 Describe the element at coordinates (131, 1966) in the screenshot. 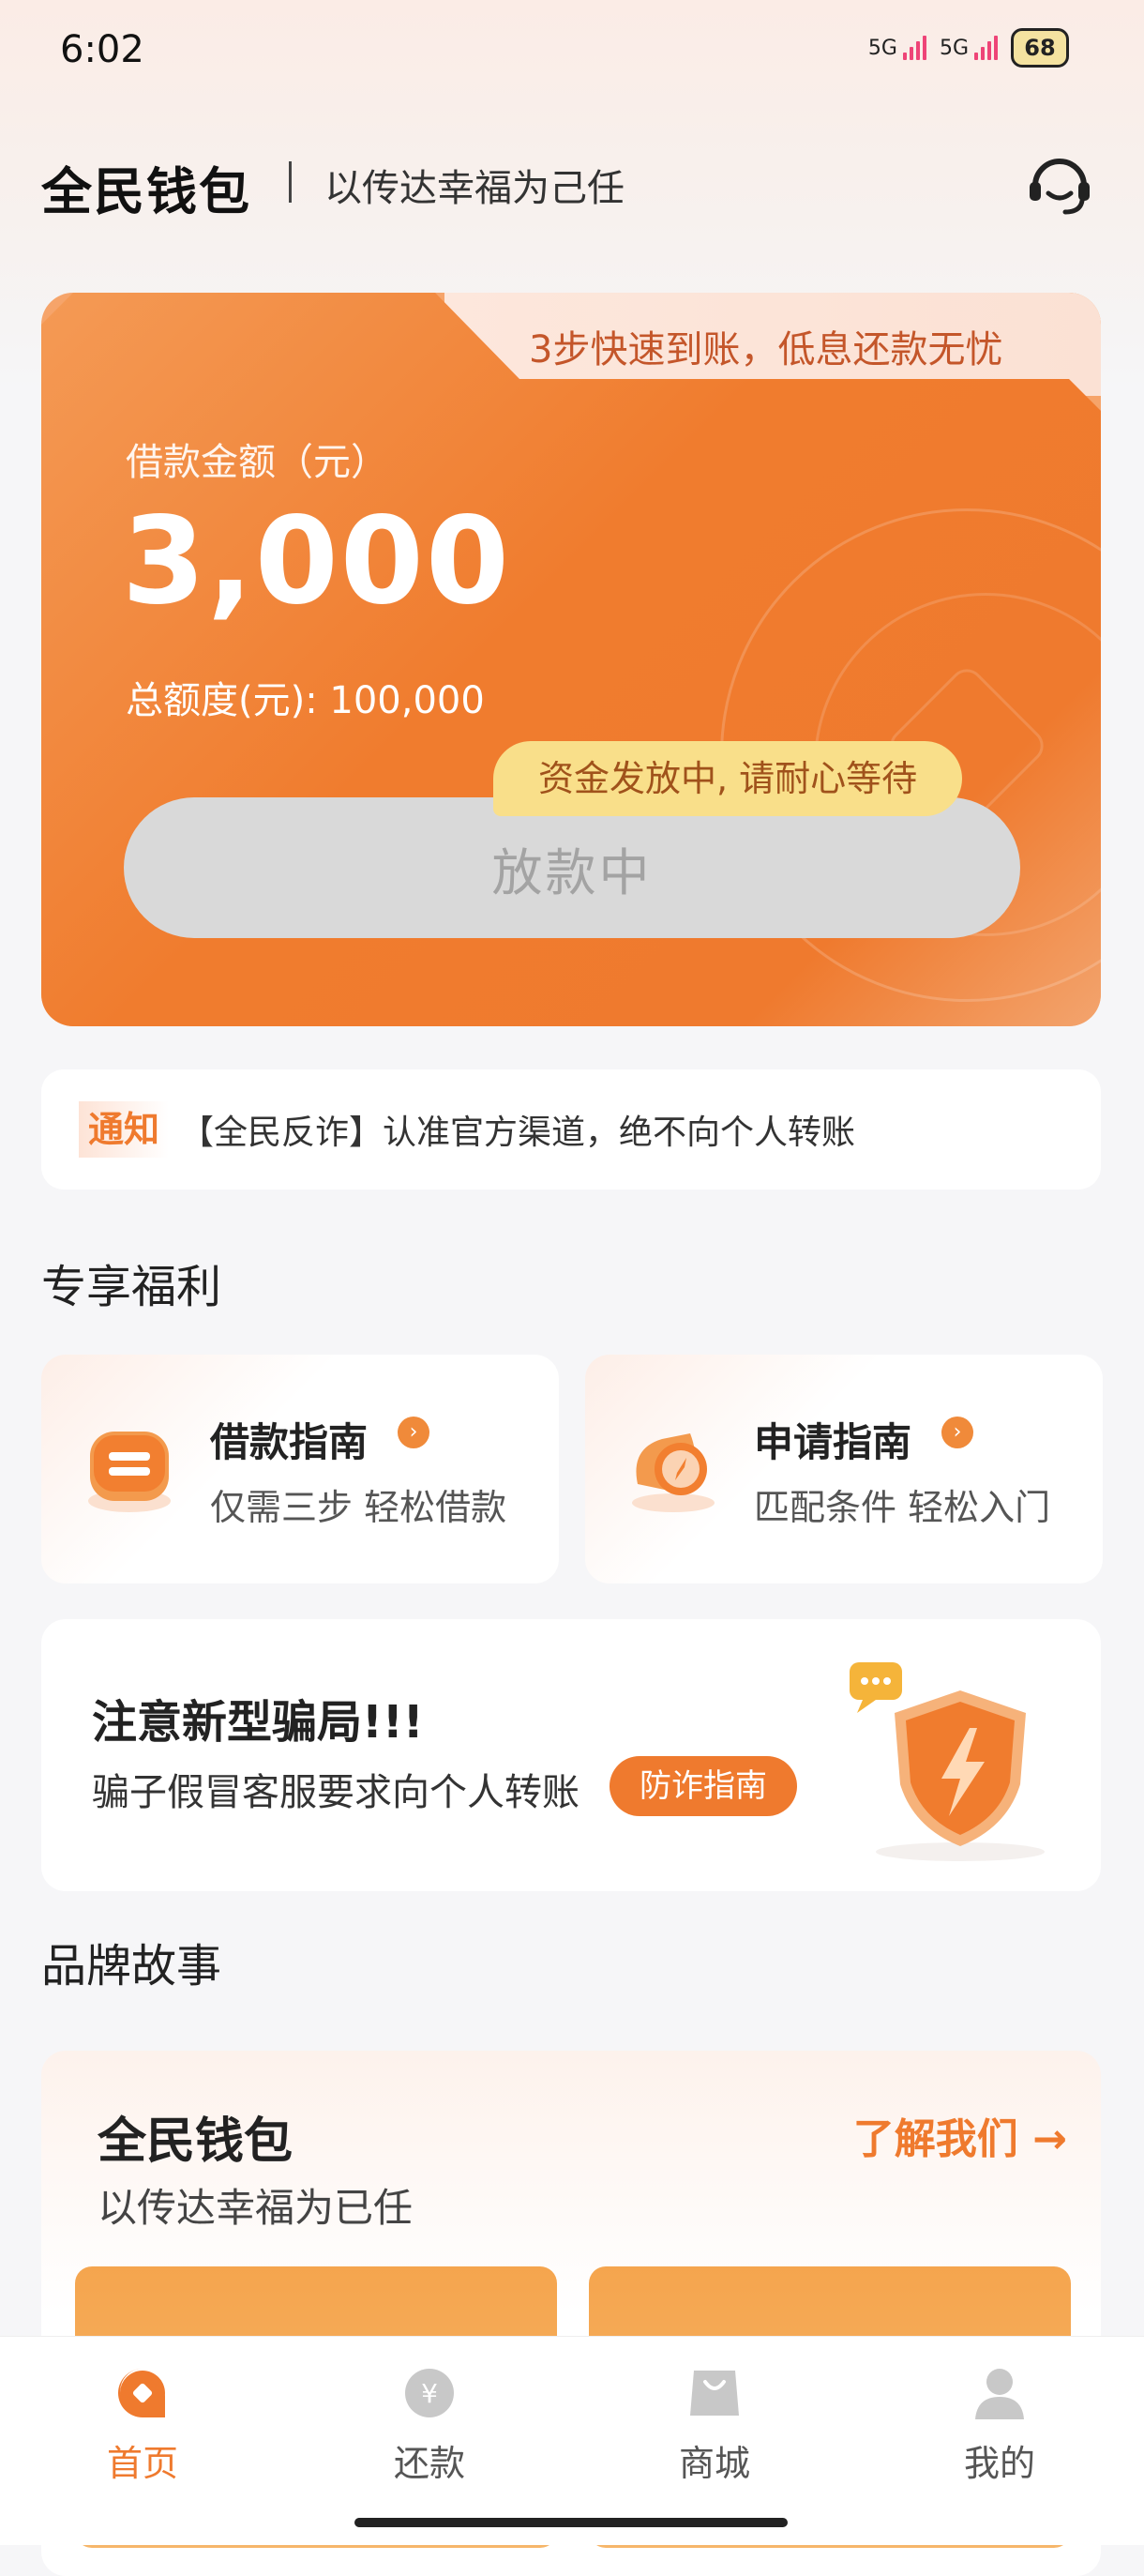

I see `story-section-title: 品牌故事` at that location.